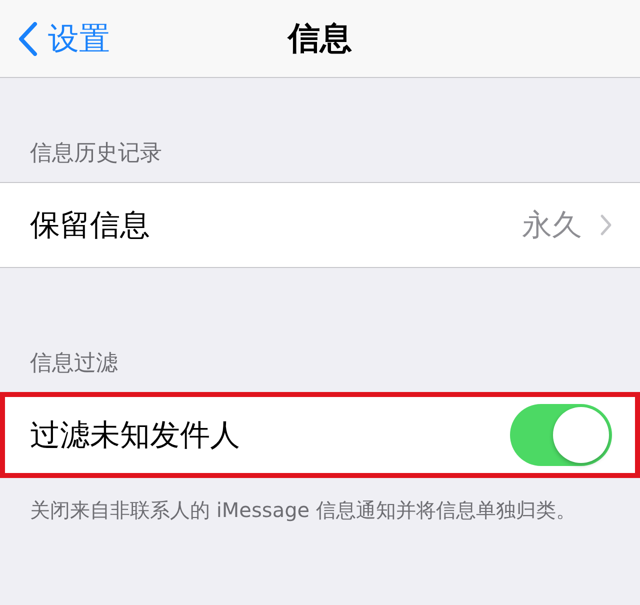  What do you see at coordinates (28, 39) in the screenshot?
I see `back-chevron-icon` at bounding box center [28, 39].